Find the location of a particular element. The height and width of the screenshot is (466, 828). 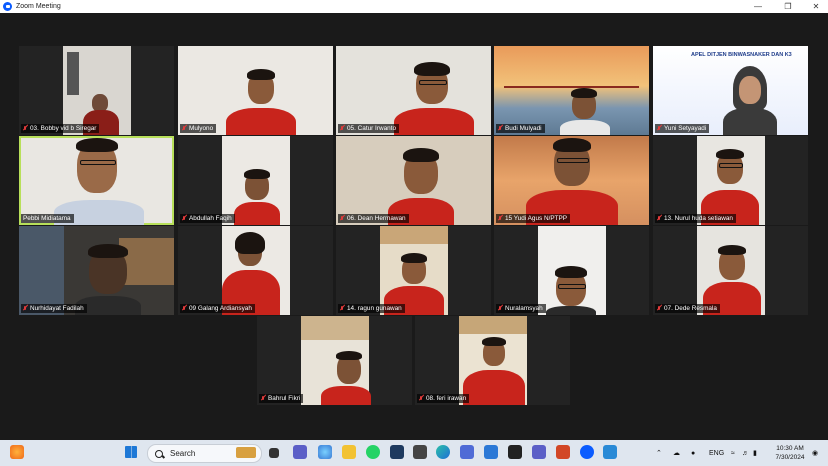

video-tile: Nurhidayat Fadilah is located at coordinates (96, 270).